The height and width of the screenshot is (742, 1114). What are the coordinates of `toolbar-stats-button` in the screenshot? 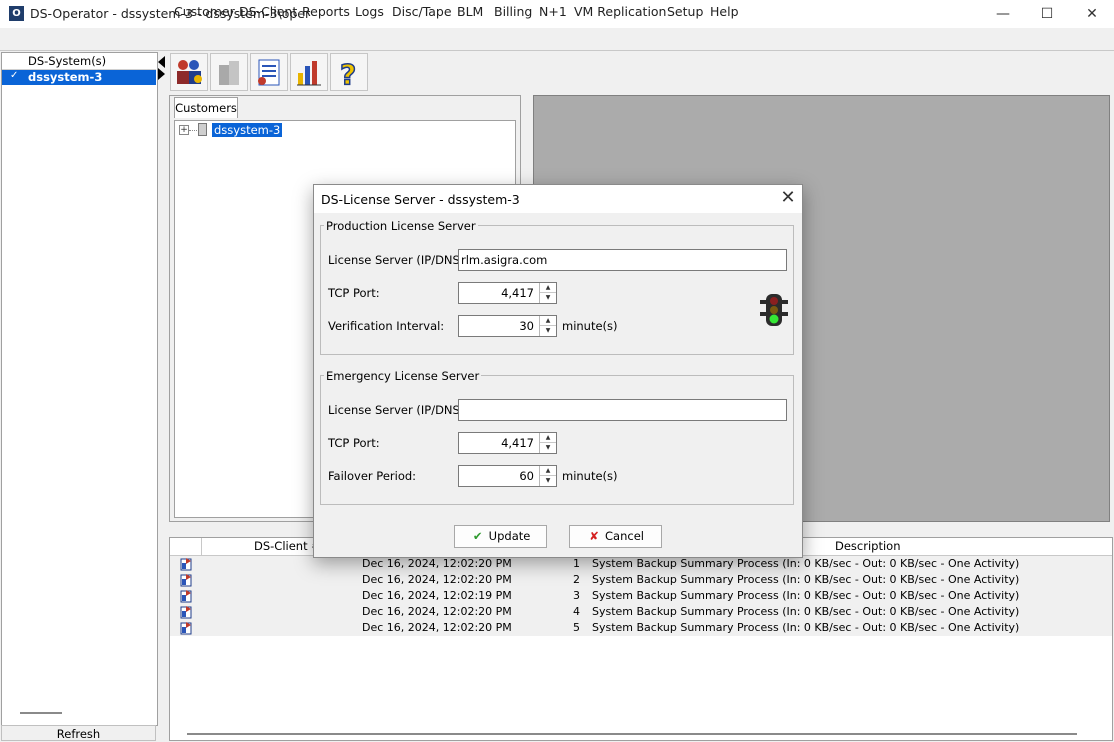 It's located at (309, 72).